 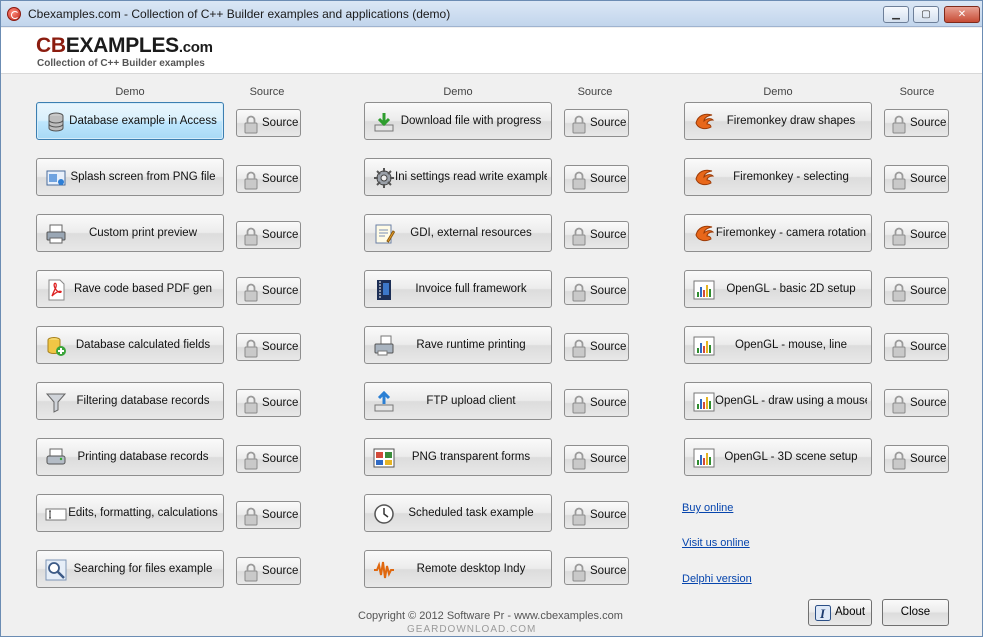 What do you see at coordinates (707, 508) in the screenshot?
I see `buy-online-link: Buy online` at bounding box center [707, 508].